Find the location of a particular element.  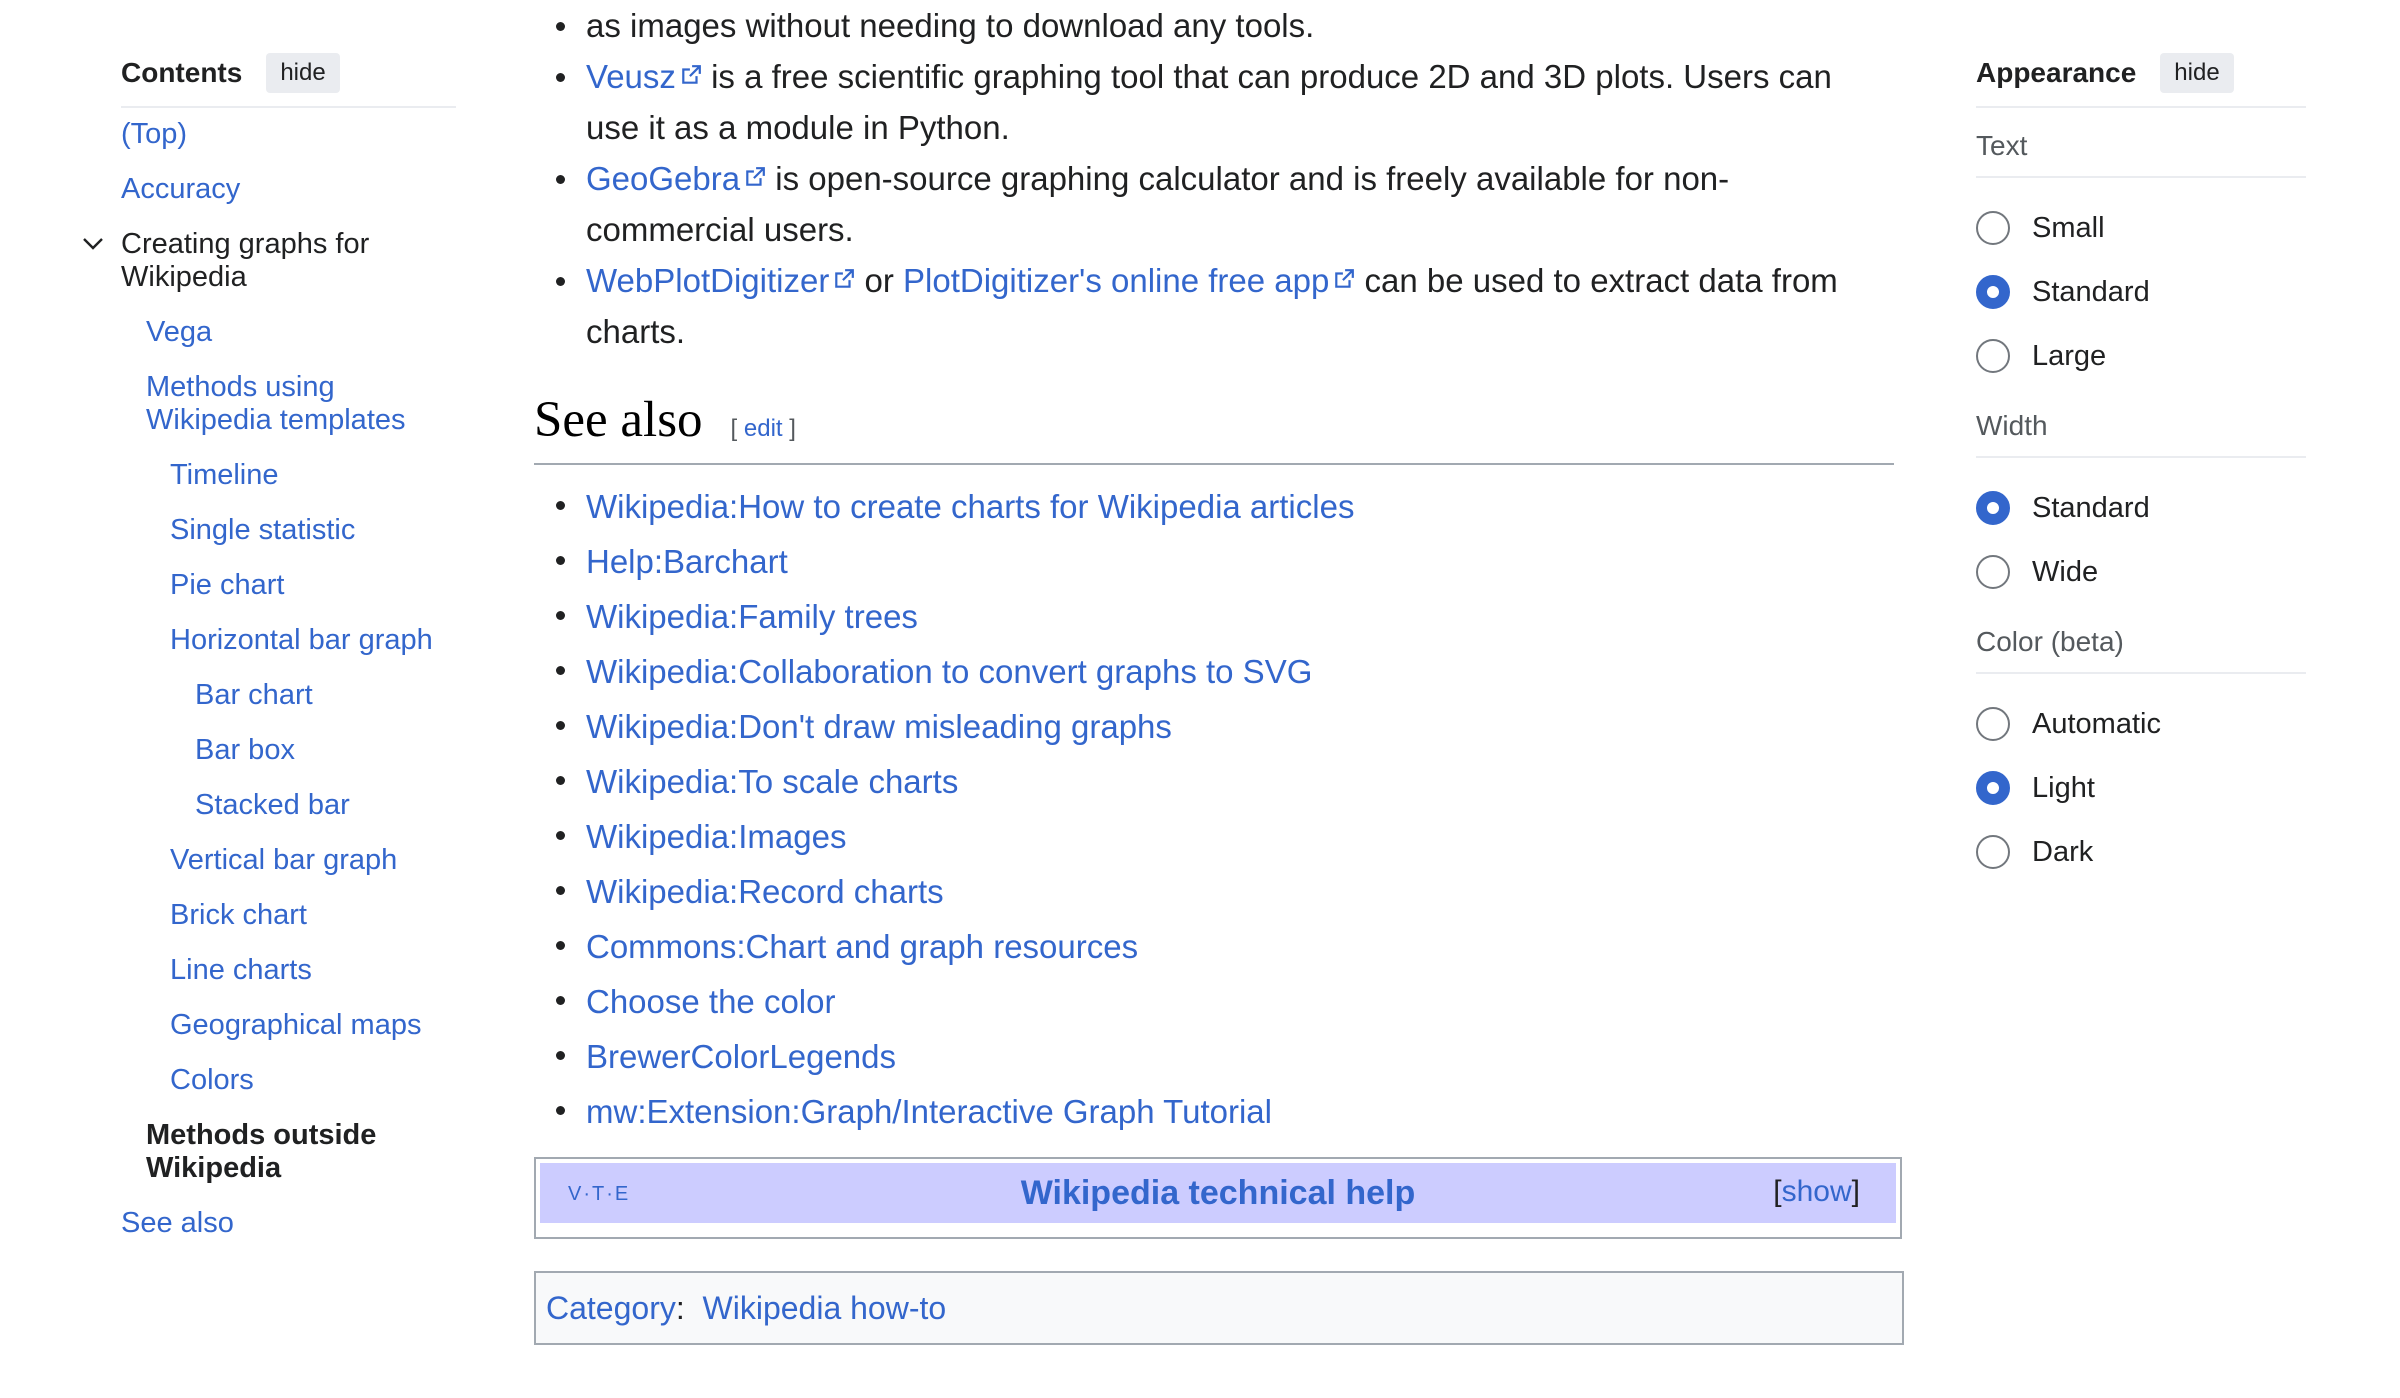

toc-item-label: Vertical bar graph is located at coordinates (284, 860).